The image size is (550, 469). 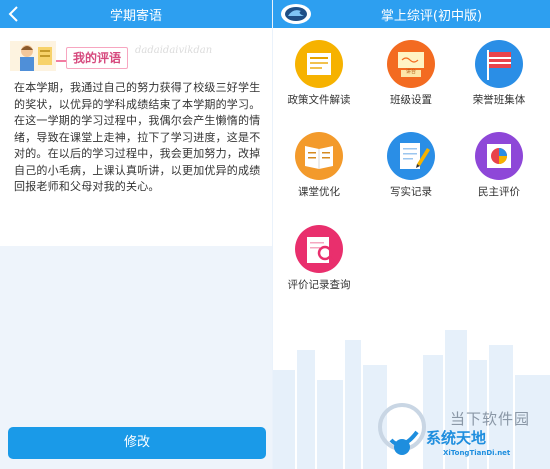 What do you see at coordinates (456, 438) in the screenshot?
I see `watermark-brand: 系统天地` at bounding box center [456, 438].